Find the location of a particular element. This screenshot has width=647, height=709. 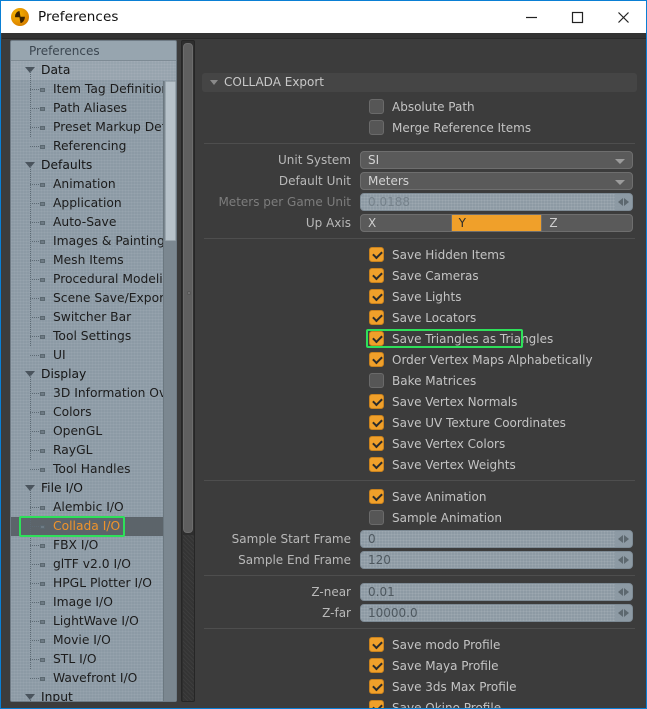

sidebar-item-path-aliases: Path Aliases is located at coordinates (93, 108).